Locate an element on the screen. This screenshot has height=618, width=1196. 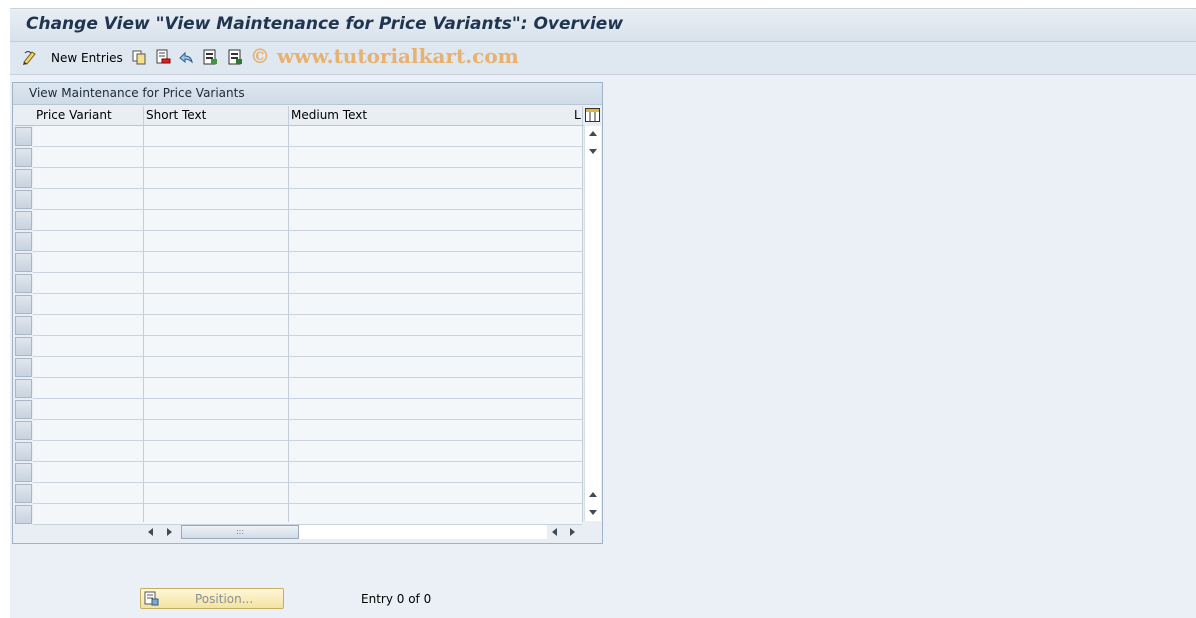
select-all-rows-corner is located at coordinates (24, 116).